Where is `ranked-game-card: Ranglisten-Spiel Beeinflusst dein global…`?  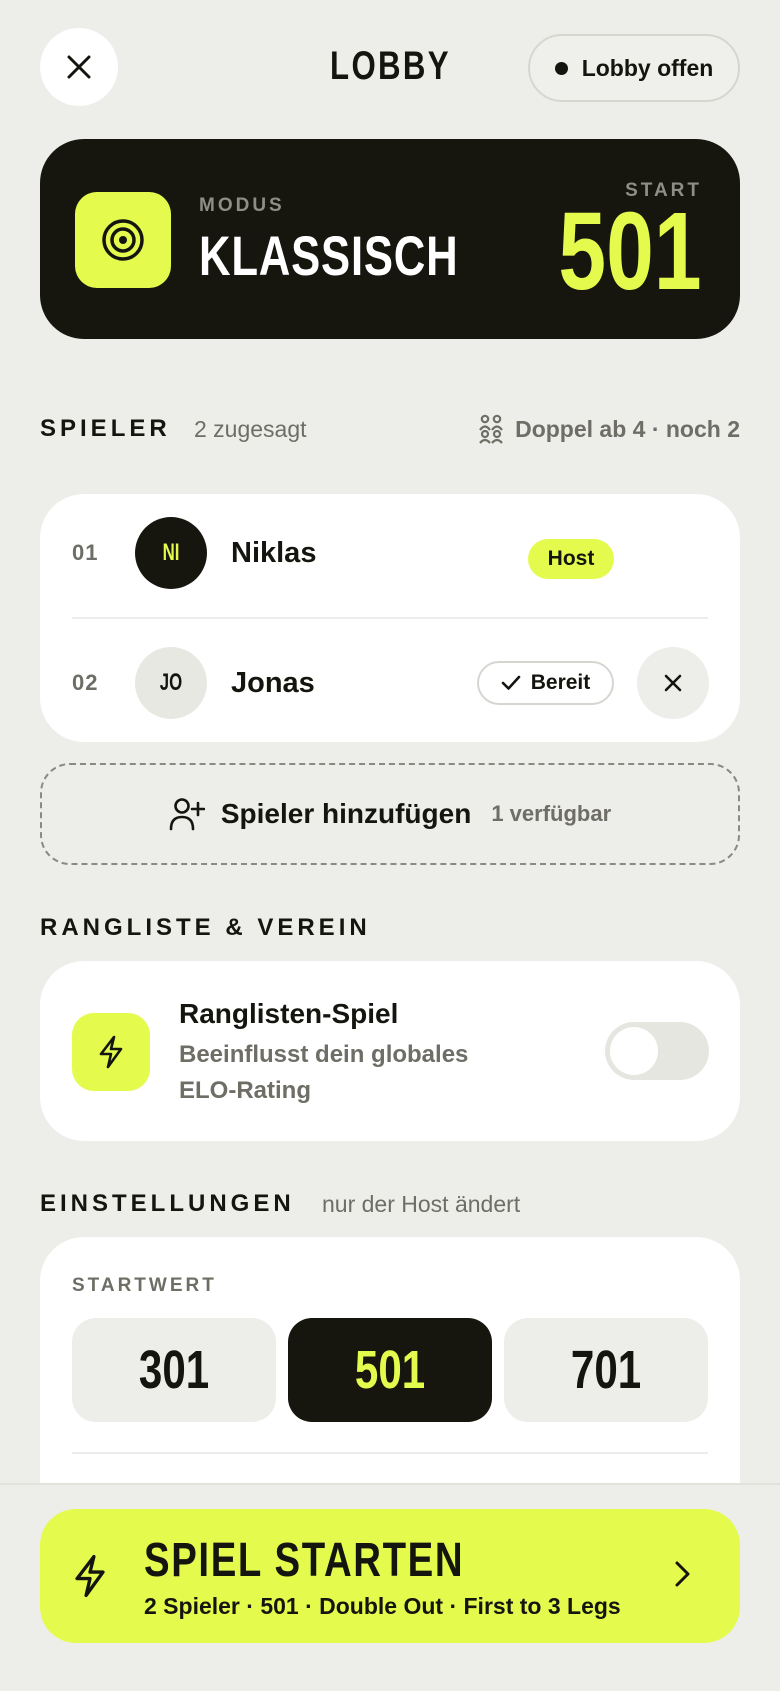 ranked-game-card: Ranglisten-Spiel Beeinflusst dein global… is located at coordinates (390, 1051).